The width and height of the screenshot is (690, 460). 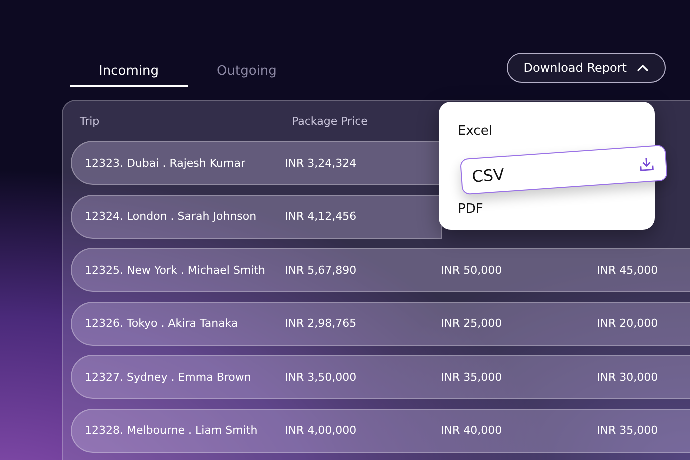 What do you see at coordinates (171, 430) in the screenshot?
I see `table-cell-text: 12328. Melbourne . Liam Smith` at bounding box center [171, 430].